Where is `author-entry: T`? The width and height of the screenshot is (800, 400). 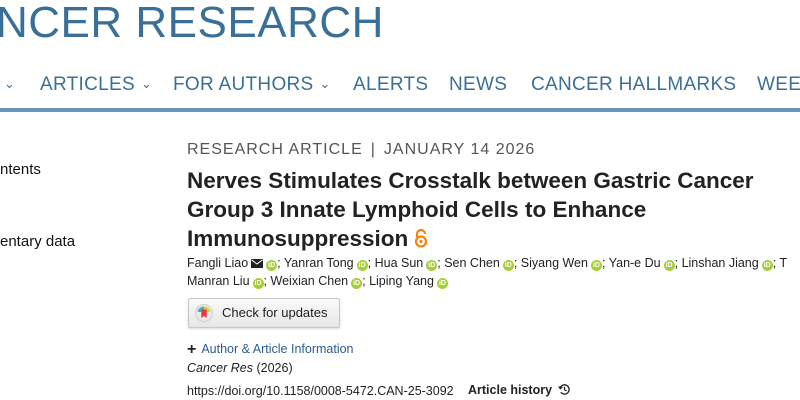
author-entry: T is located at coordinates (783, 263).